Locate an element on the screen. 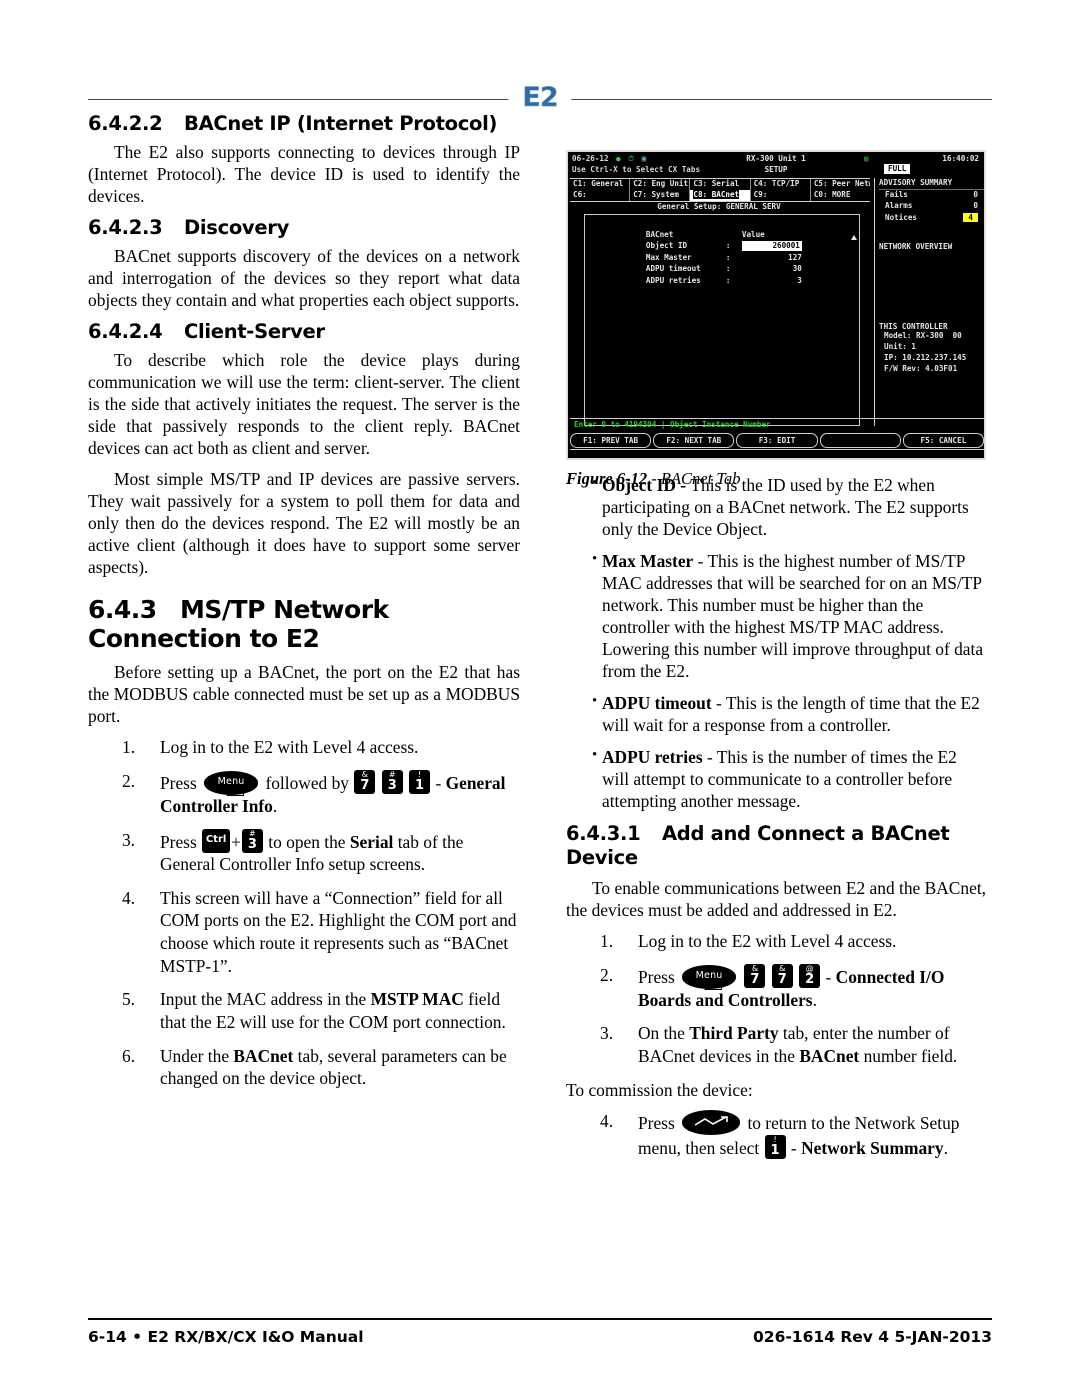 The width and height of the screenshot is (1080, 1397). row-value-adpu-timeout: 30 is located at coordinates (772, 269).